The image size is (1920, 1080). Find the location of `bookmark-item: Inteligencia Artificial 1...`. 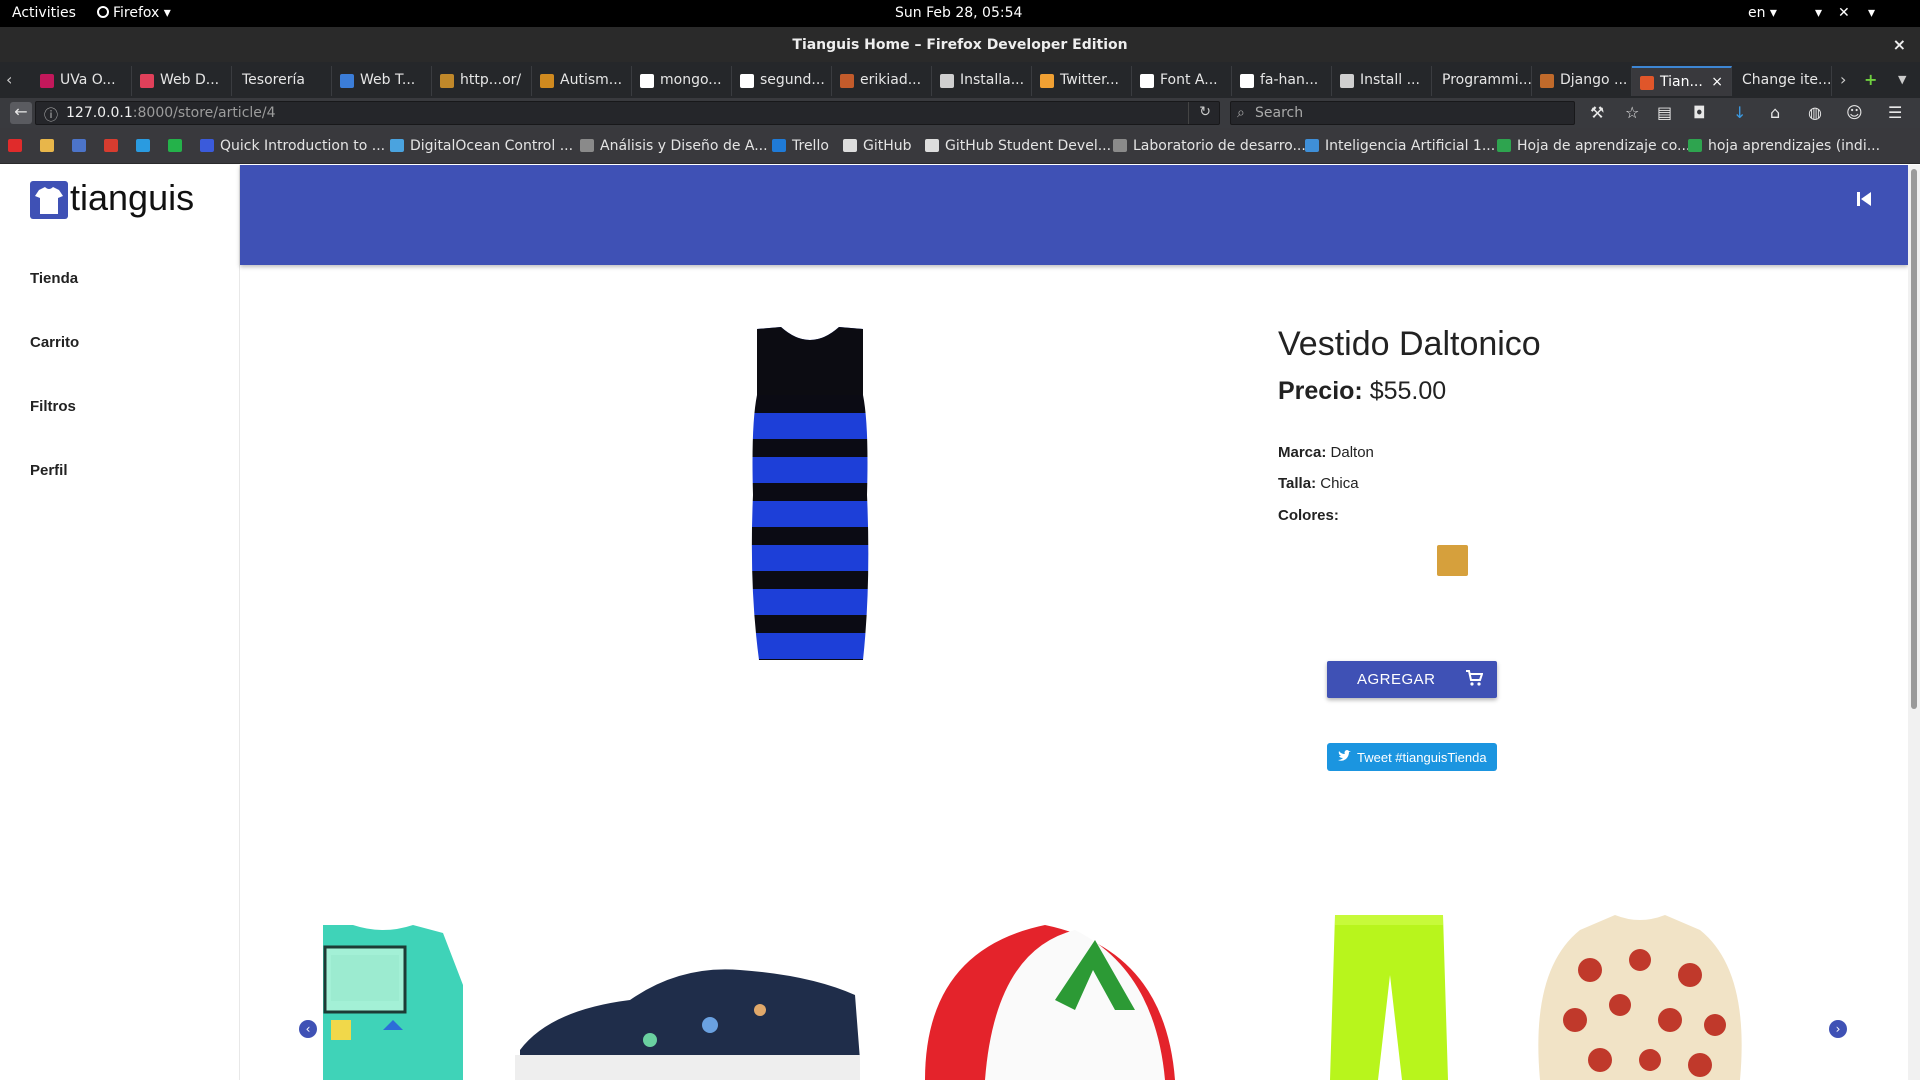

bookmark-item: Inteligencia Artificial 1... is located at coordinates (1410, 146).